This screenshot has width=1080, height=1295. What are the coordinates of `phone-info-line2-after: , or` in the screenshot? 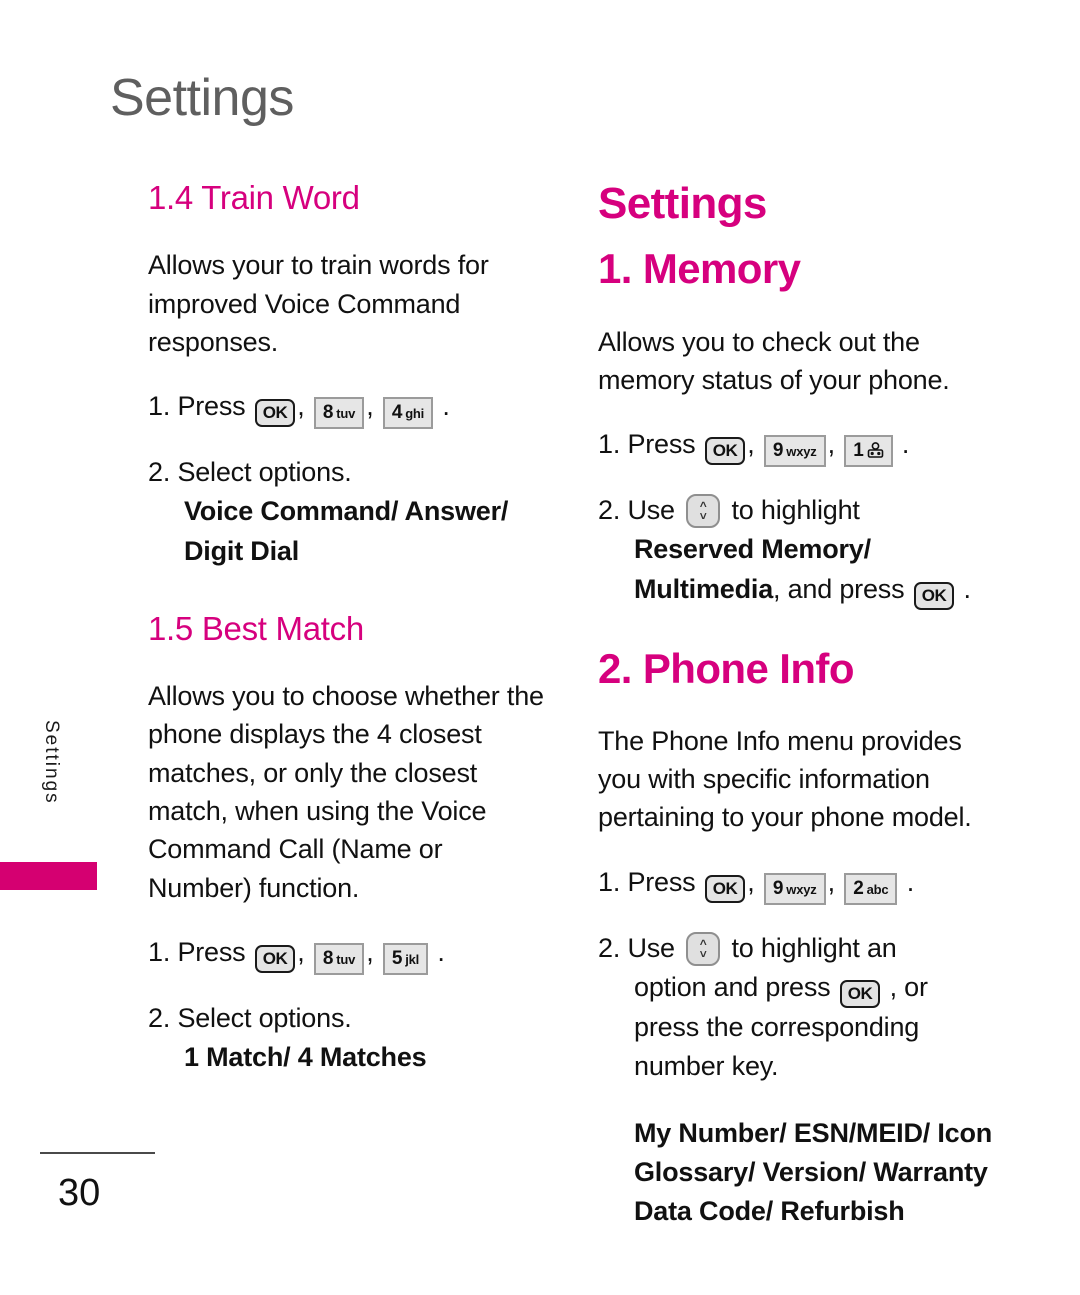 It's located at (908, 986).